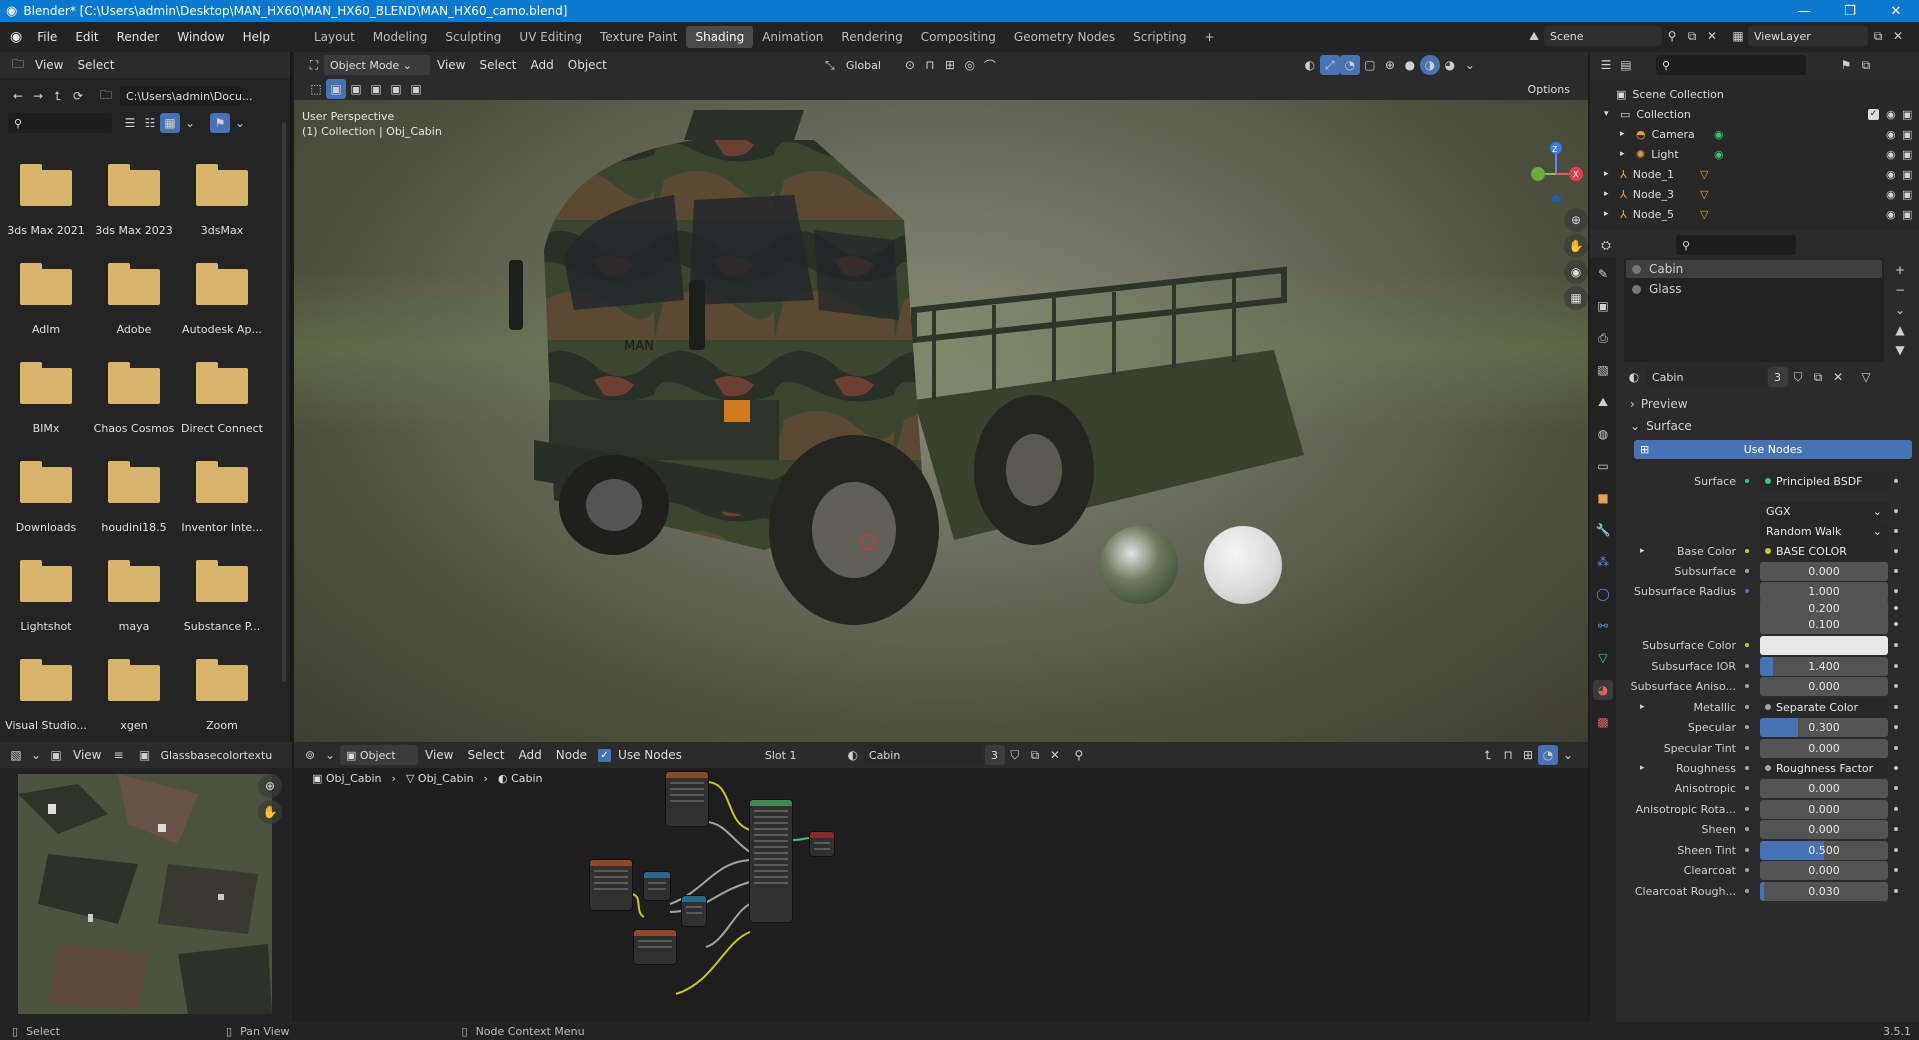 Image resolution: width=1919 pixels, height=1040 pixels. What do you see at coordinates (46, 497) in the screenshot?
I see `folder-item: Downloads` at bounding box center [46, 497].